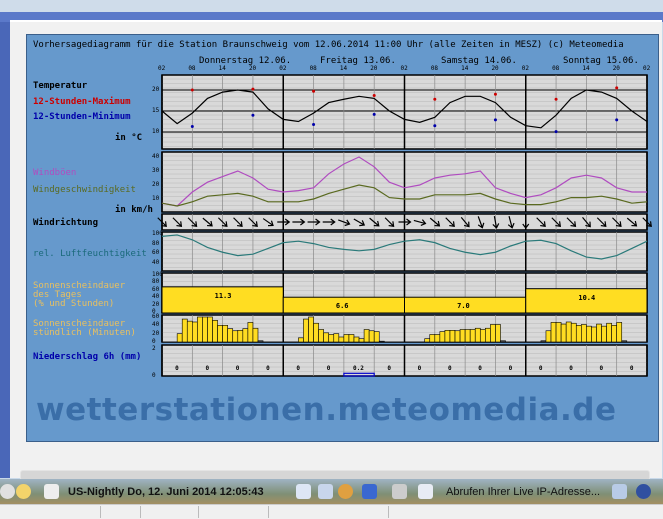 The height and width of the screenshot is (519, 663). Describe the element at coordinates (156, 184) in the screenshot. I see `axis-tick-label: 20` at that location.